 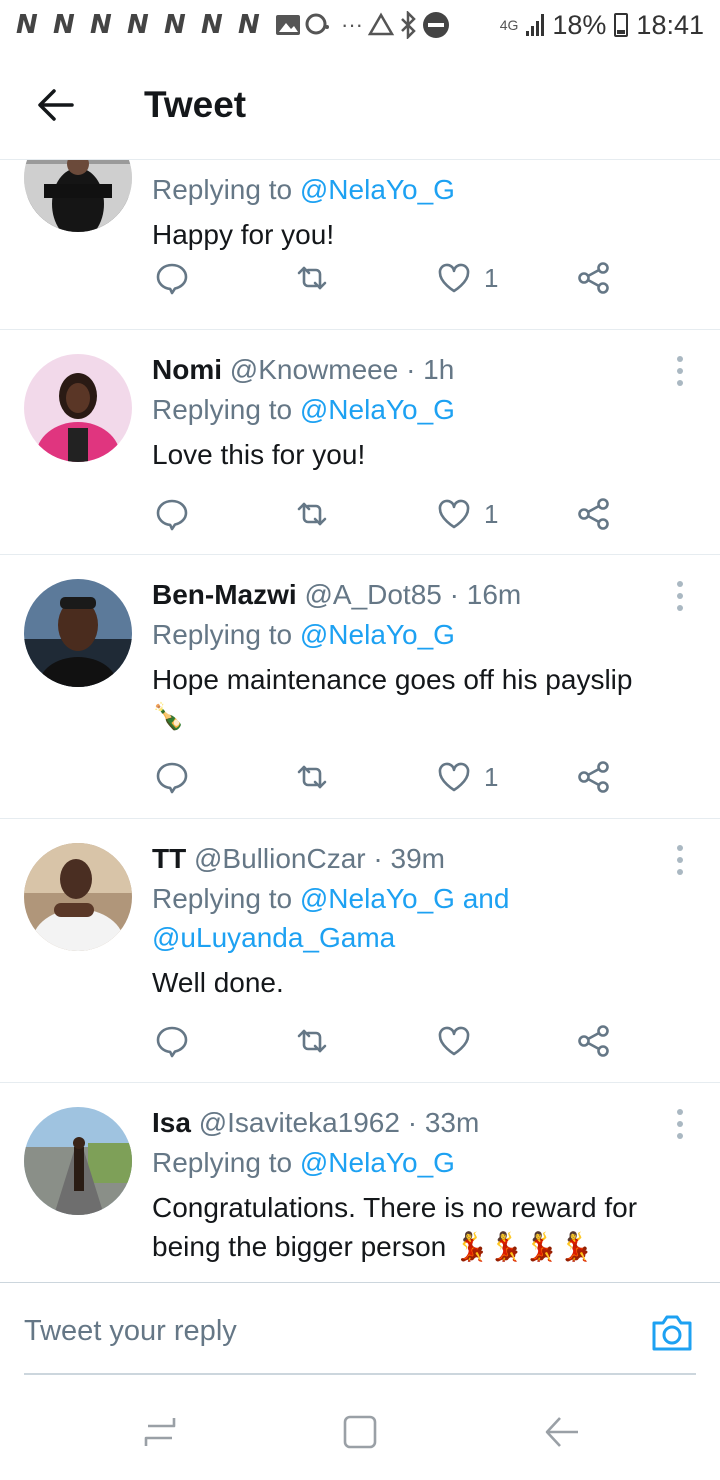 I want to click on tweet: Replying to @NelaYo_G Happy for you! 1, so click(x=360, y=245).